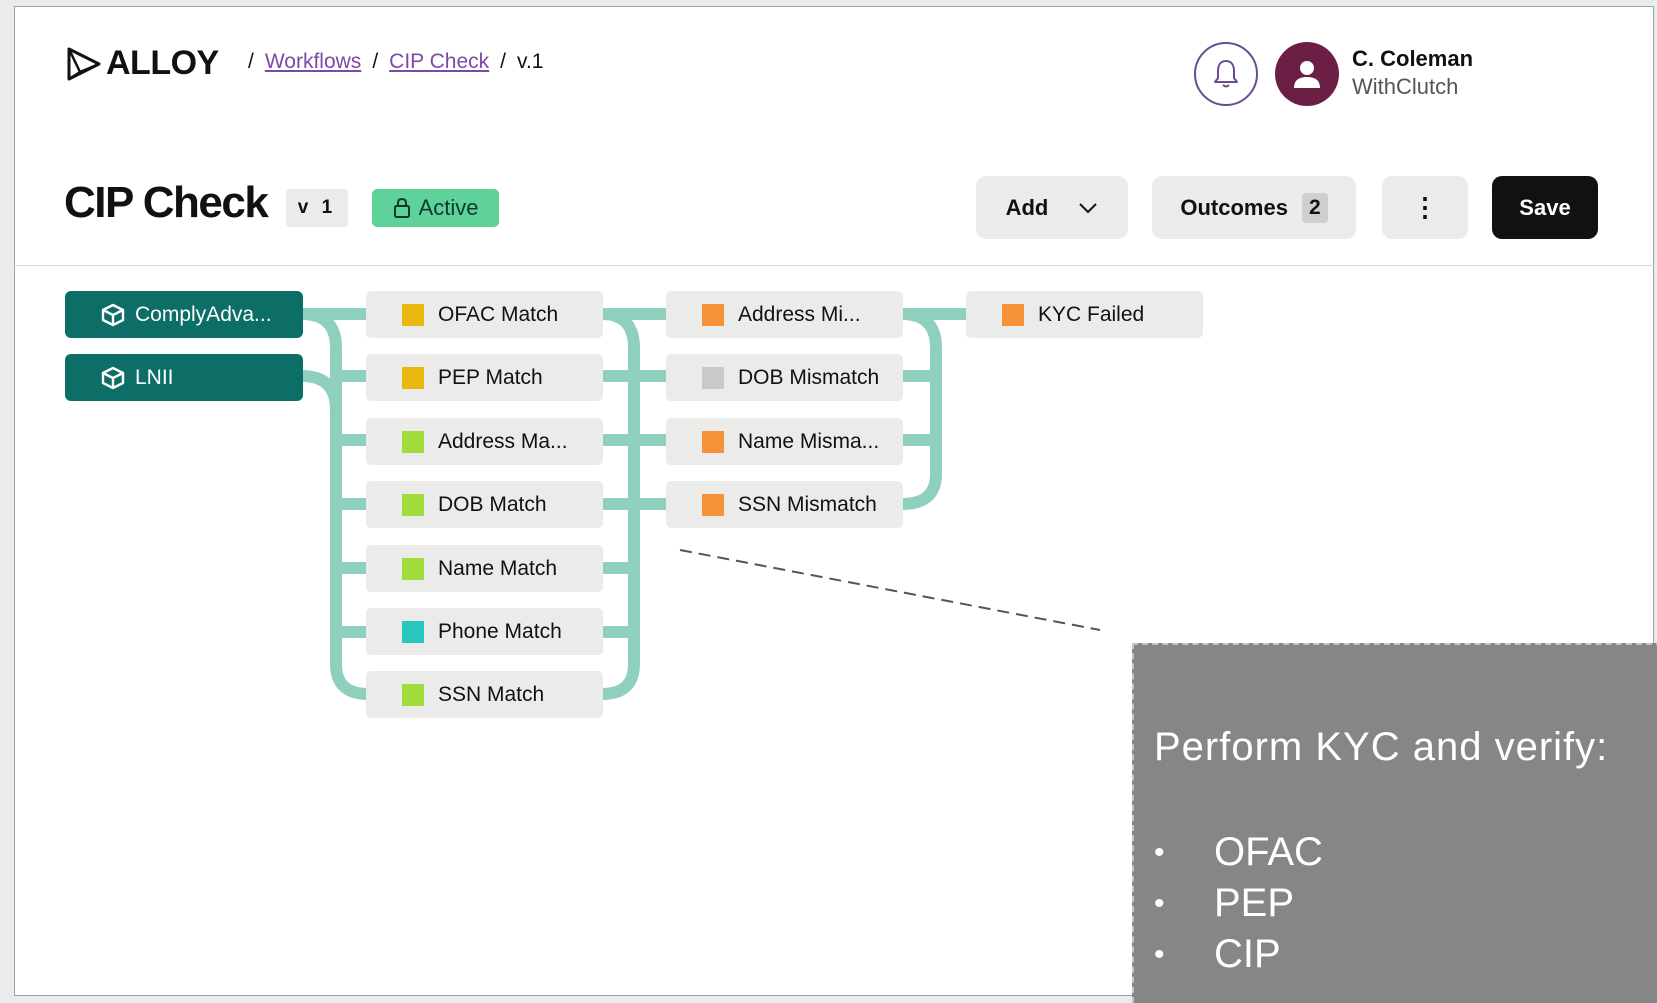 This screenshot has height=1003, width=1657. I want to click on add-button: Add, so click(1052, 207).